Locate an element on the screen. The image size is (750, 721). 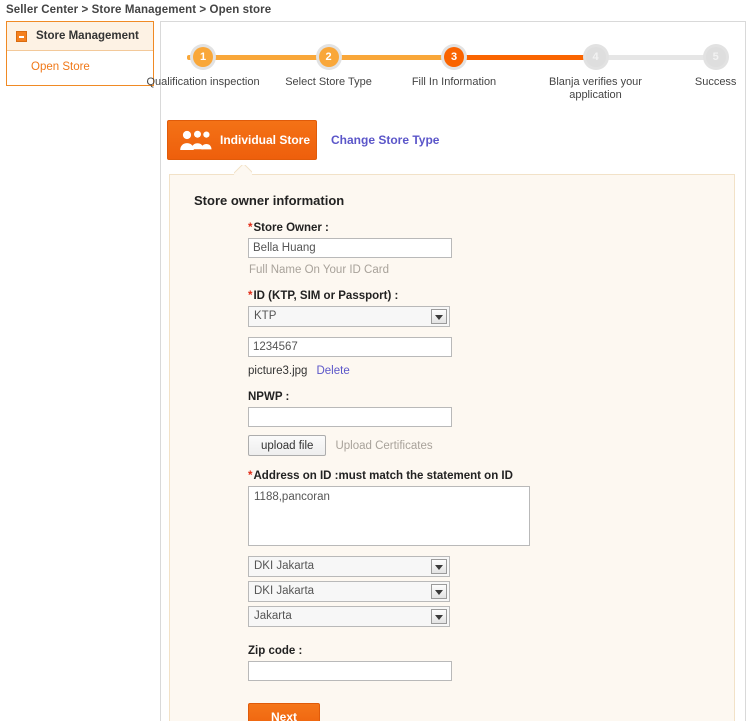
panel-pointer-notch is located at coordinates (243, 170).